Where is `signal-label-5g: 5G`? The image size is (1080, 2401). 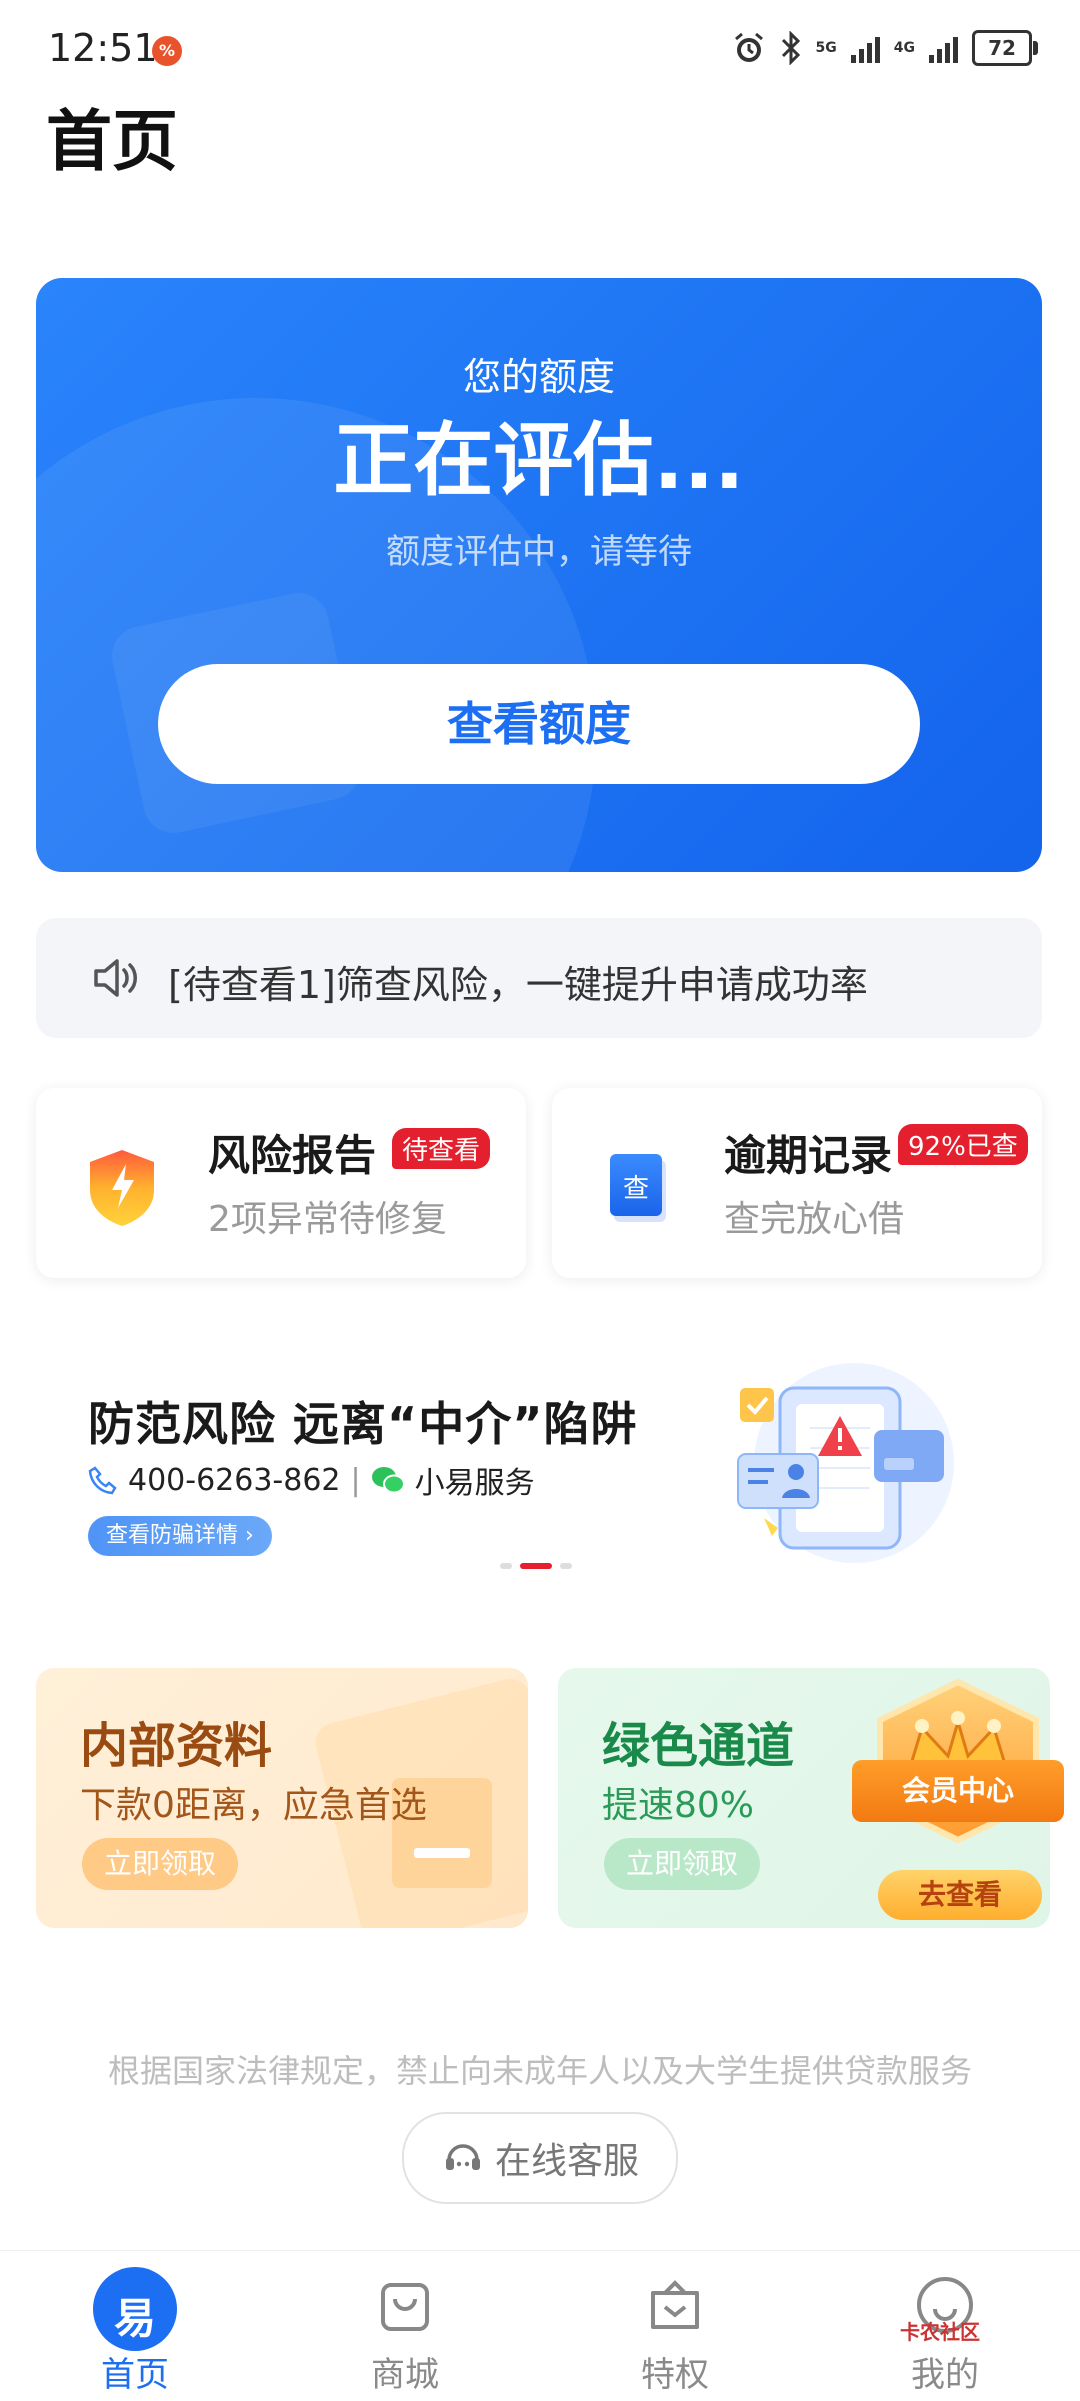
signal-label-5g: 5G is located at coordinates (826, 48).